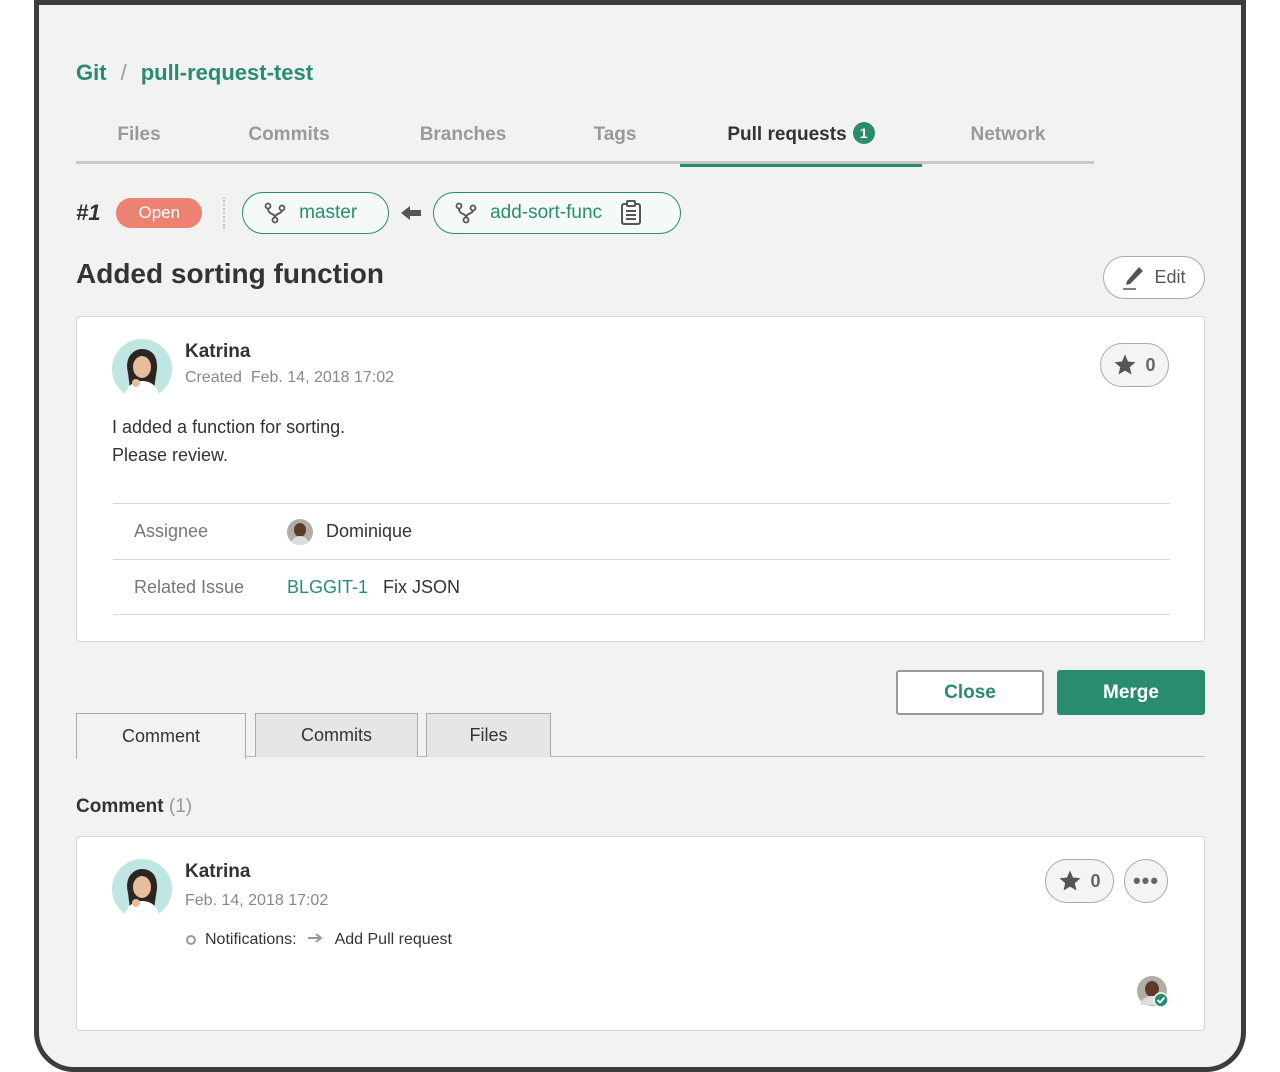  Describe the element at coordinates (230, 273) in the screenshot. I see `page-title: Added sorting function` at that location.